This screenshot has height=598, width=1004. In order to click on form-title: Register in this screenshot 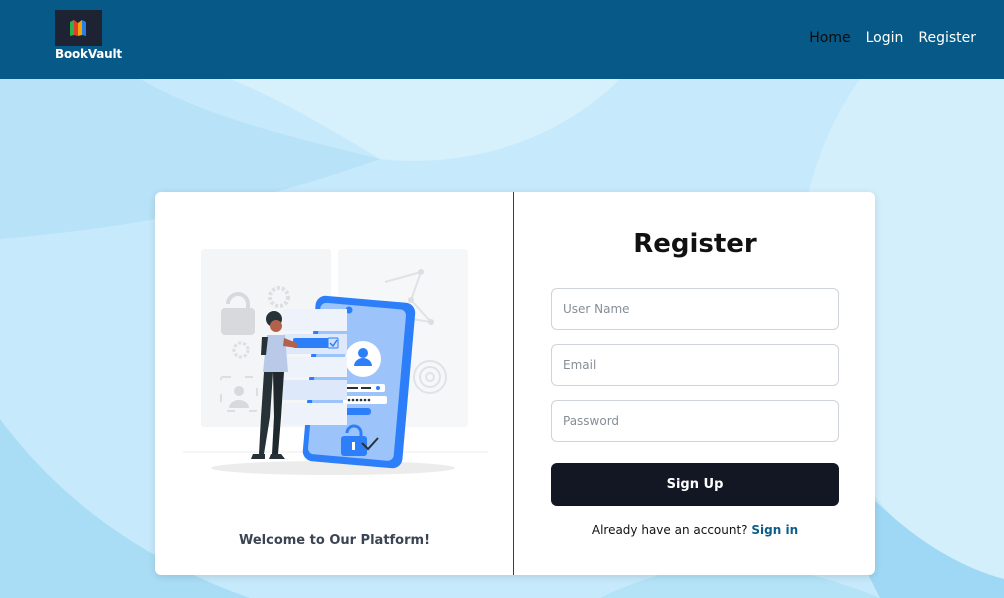, I will do `click(695, 244)`.